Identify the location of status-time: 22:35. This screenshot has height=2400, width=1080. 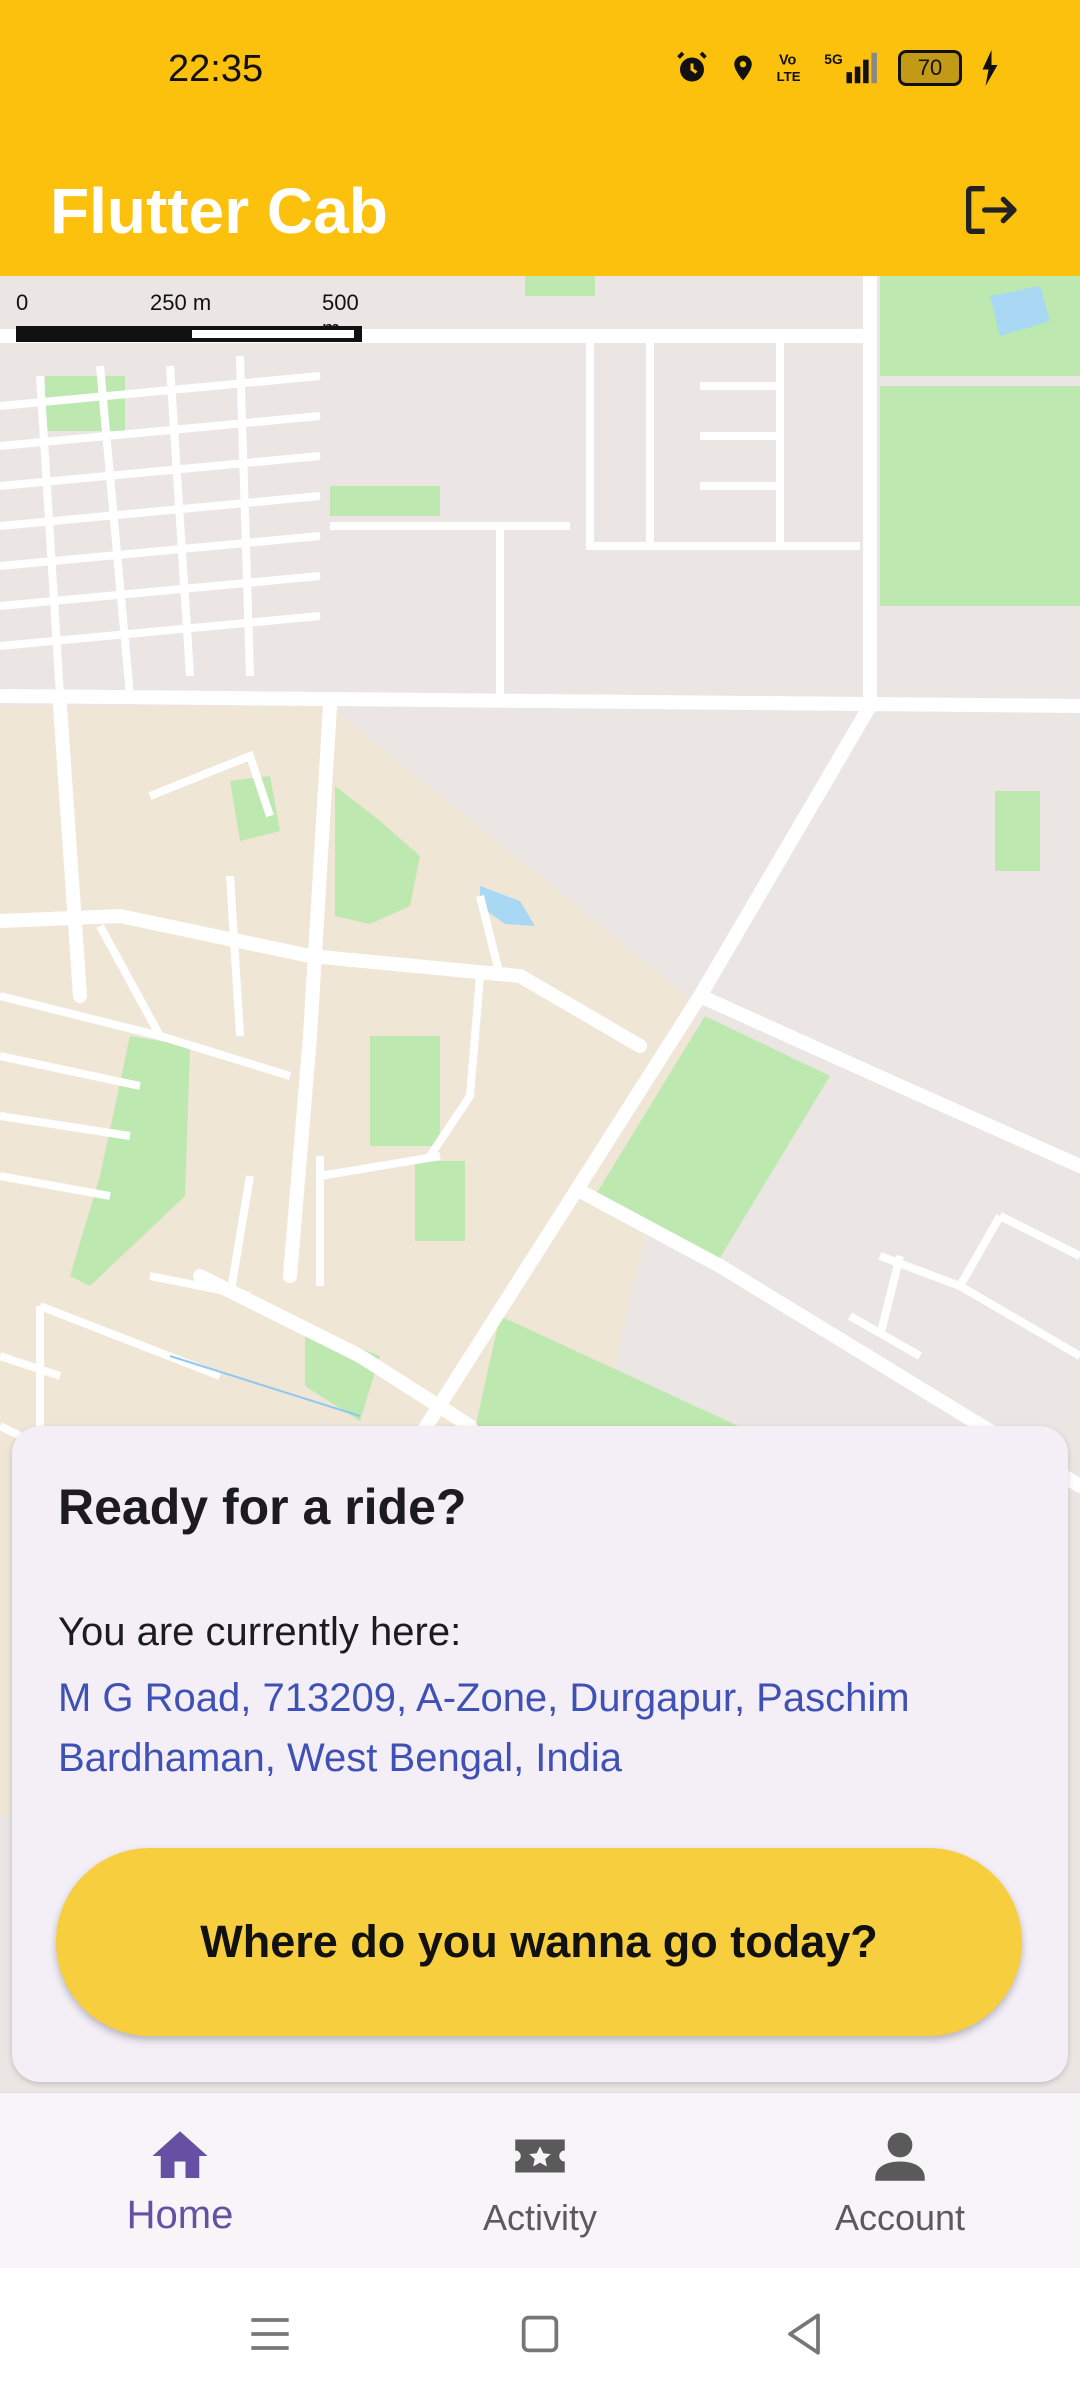
(216, 69).